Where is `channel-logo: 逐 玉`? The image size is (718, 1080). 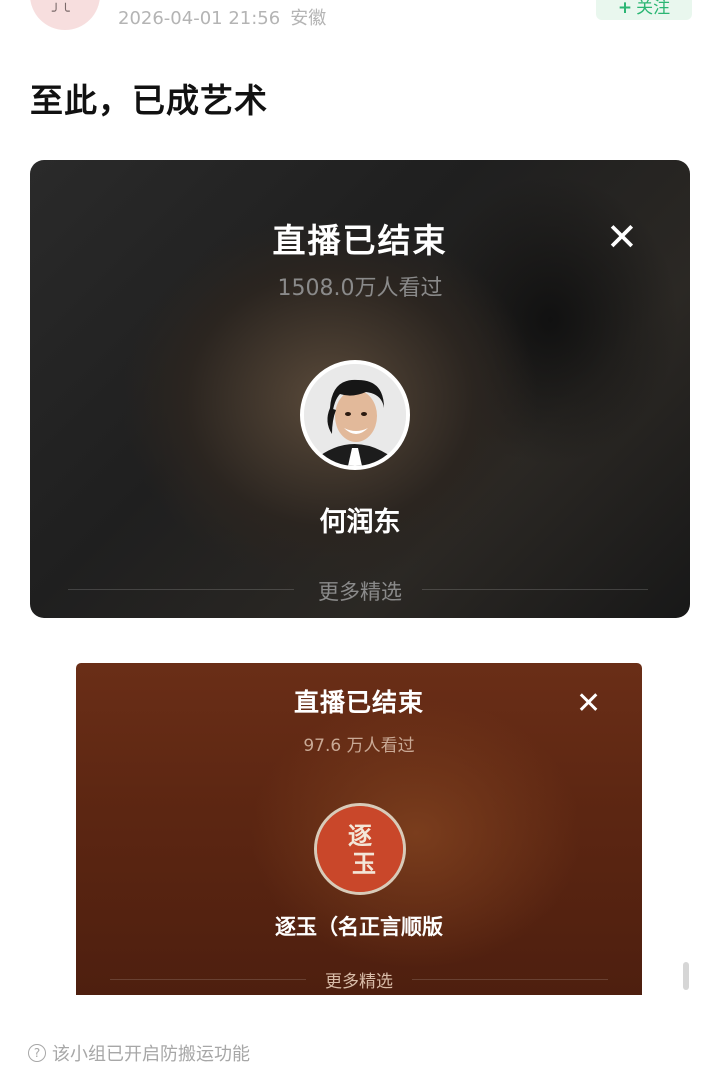 channel-logo: 逐 玉 is located at coordinates (360, 849).